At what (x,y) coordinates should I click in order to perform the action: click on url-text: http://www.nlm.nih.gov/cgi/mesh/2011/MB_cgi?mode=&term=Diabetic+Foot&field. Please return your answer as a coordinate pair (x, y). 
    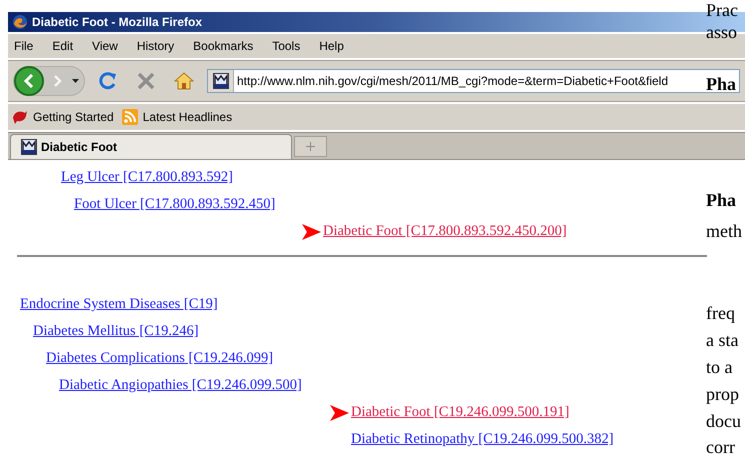
    Looking at the image, I should click on (452, 81).